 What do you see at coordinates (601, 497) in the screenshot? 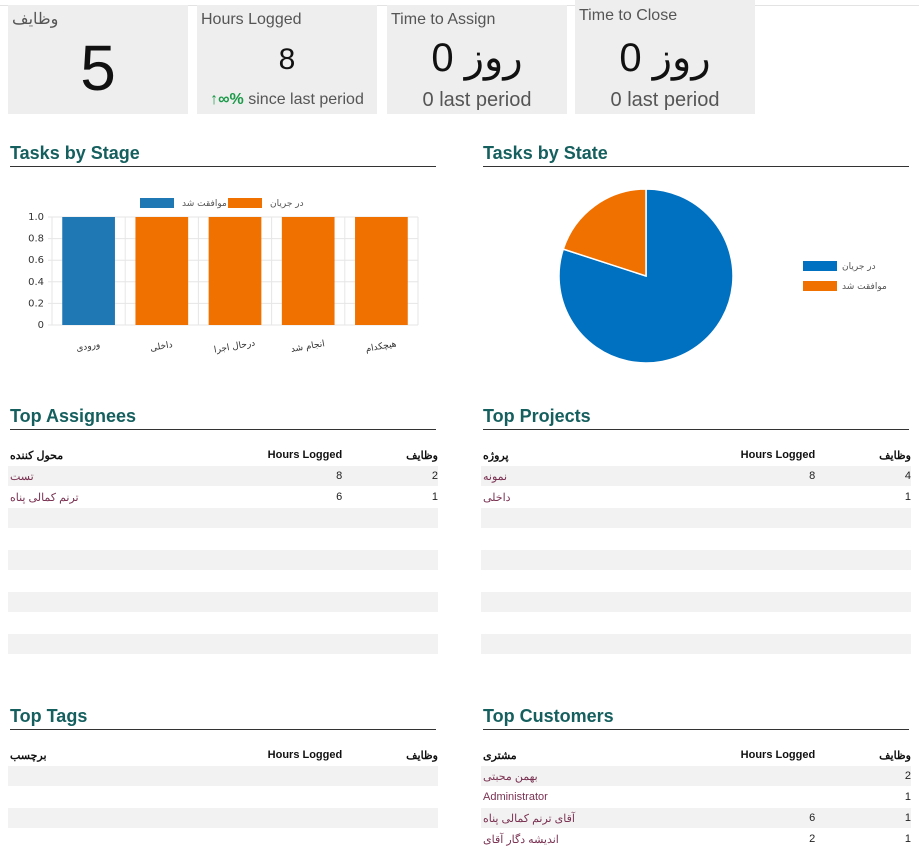
I see `project-name: داخلی` at bounding box center [601, 497].